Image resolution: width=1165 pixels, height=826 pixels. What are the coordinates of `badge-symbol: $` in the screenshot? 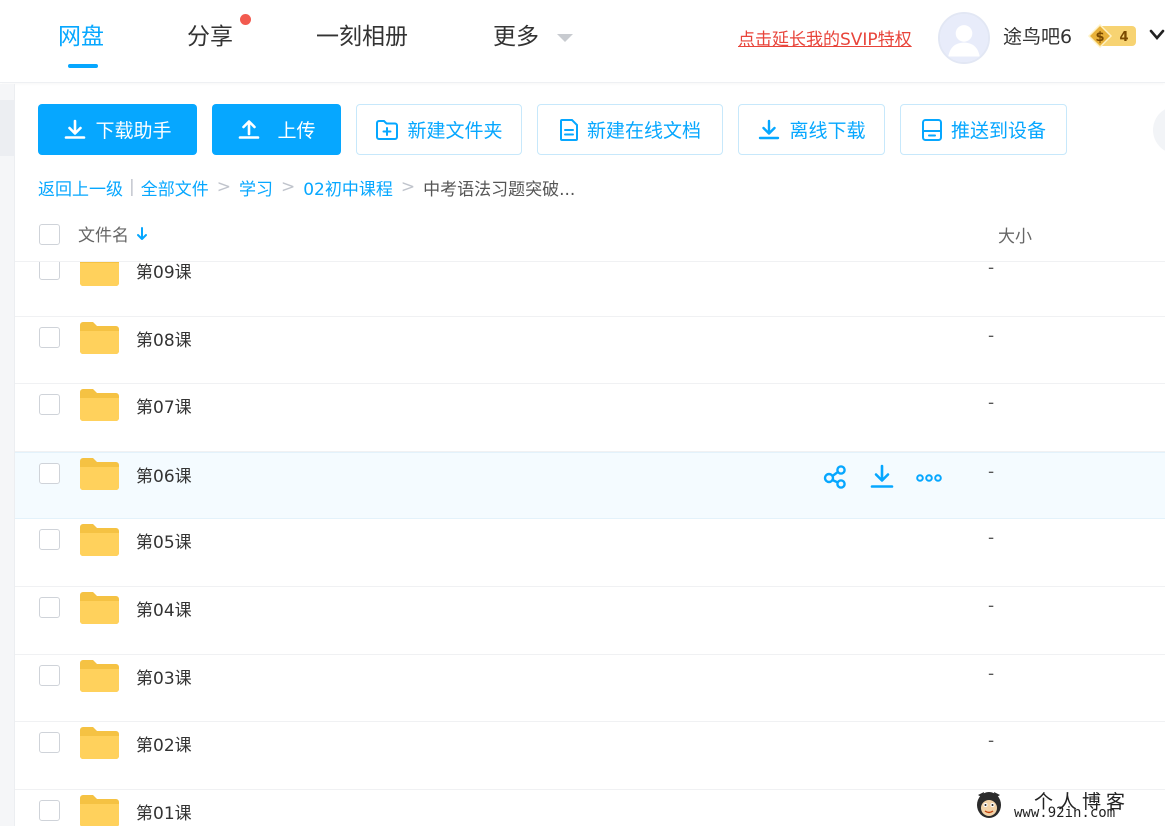 It's located at (1099, 37).